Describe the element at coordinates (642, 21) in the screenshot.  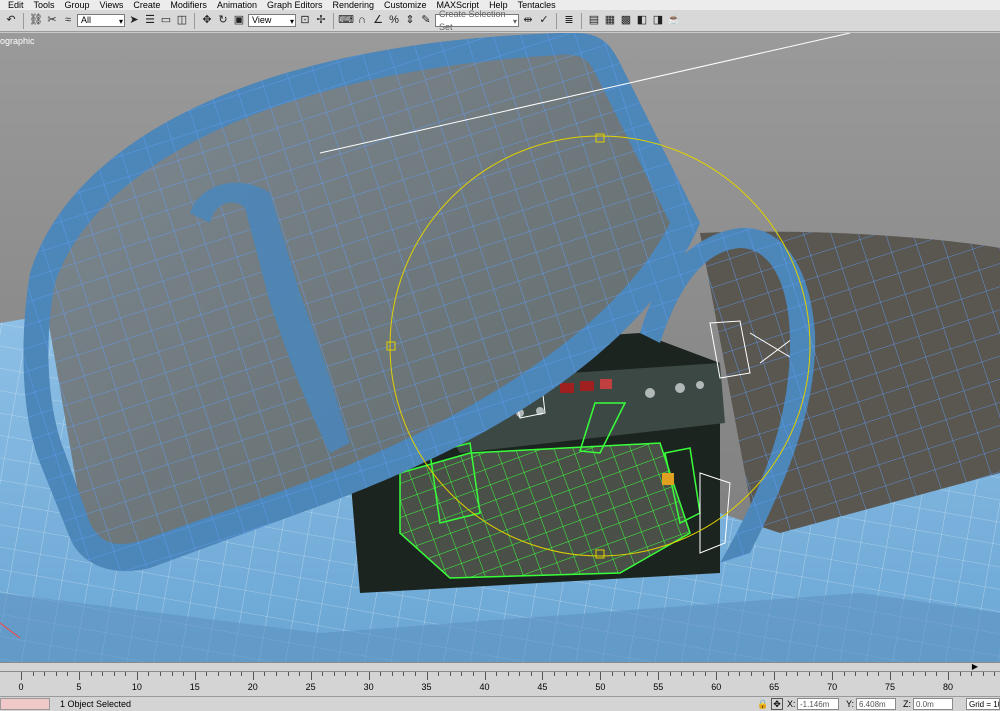
I see `render-setup-icon: ◧` at that location.